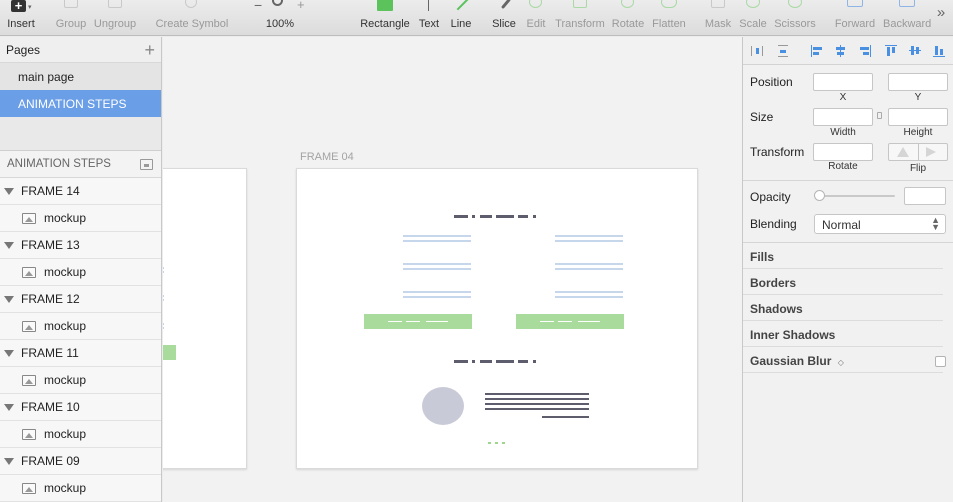 The image size is (953, 502). What do you see at coordinates (762, 117) in the screenshot?
I see `size-label: Size` at bounding box center [762, 117].